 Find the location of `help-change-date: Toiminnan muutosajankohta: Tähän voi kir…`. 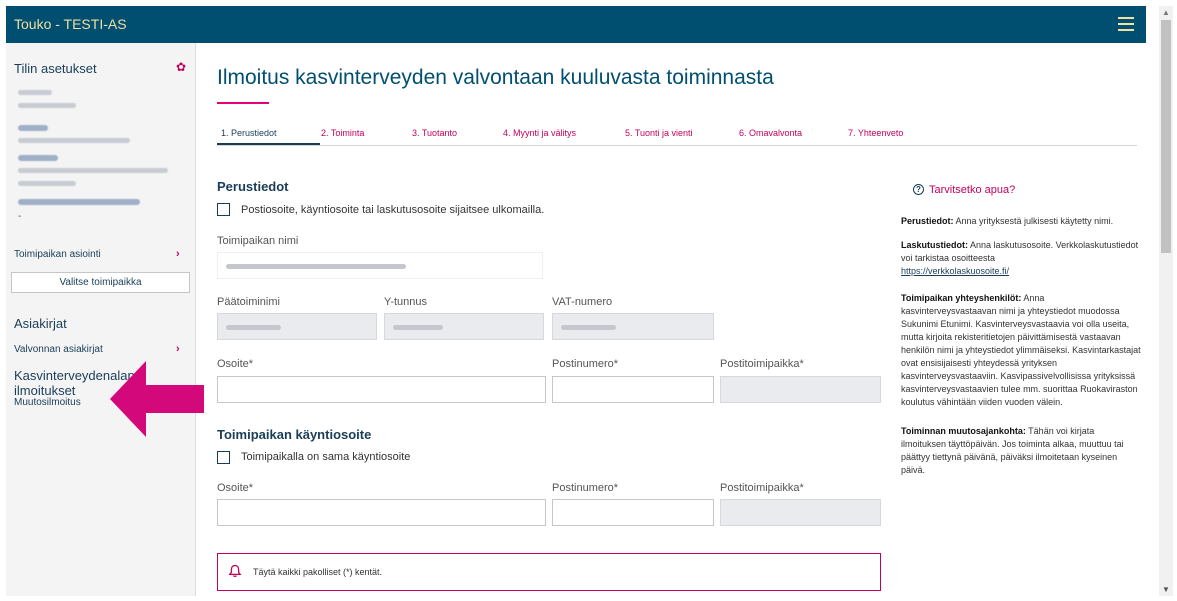

help-change-date: Toiminnan muutosajankohta: Tähän voi kir… is located at coordinates (1012, 450).